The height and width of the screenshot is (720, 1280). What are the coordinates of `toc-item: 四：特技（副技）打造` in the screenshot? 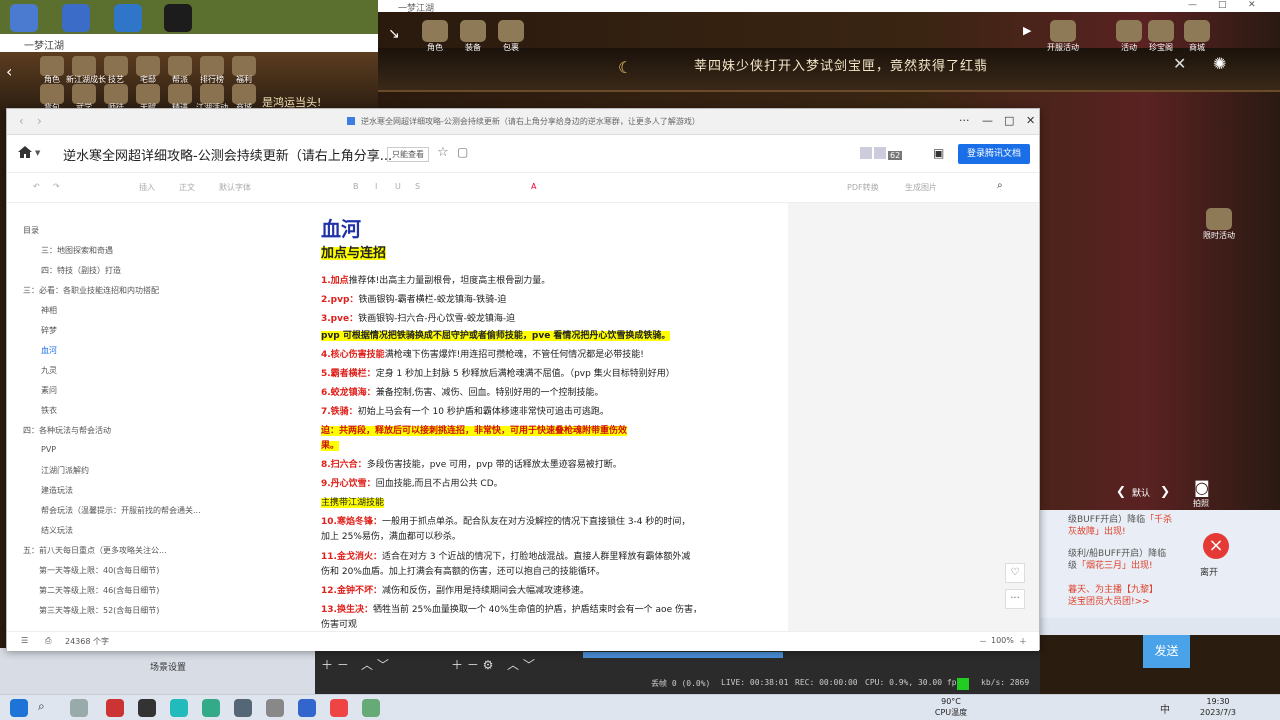 It's located at (81, 270).